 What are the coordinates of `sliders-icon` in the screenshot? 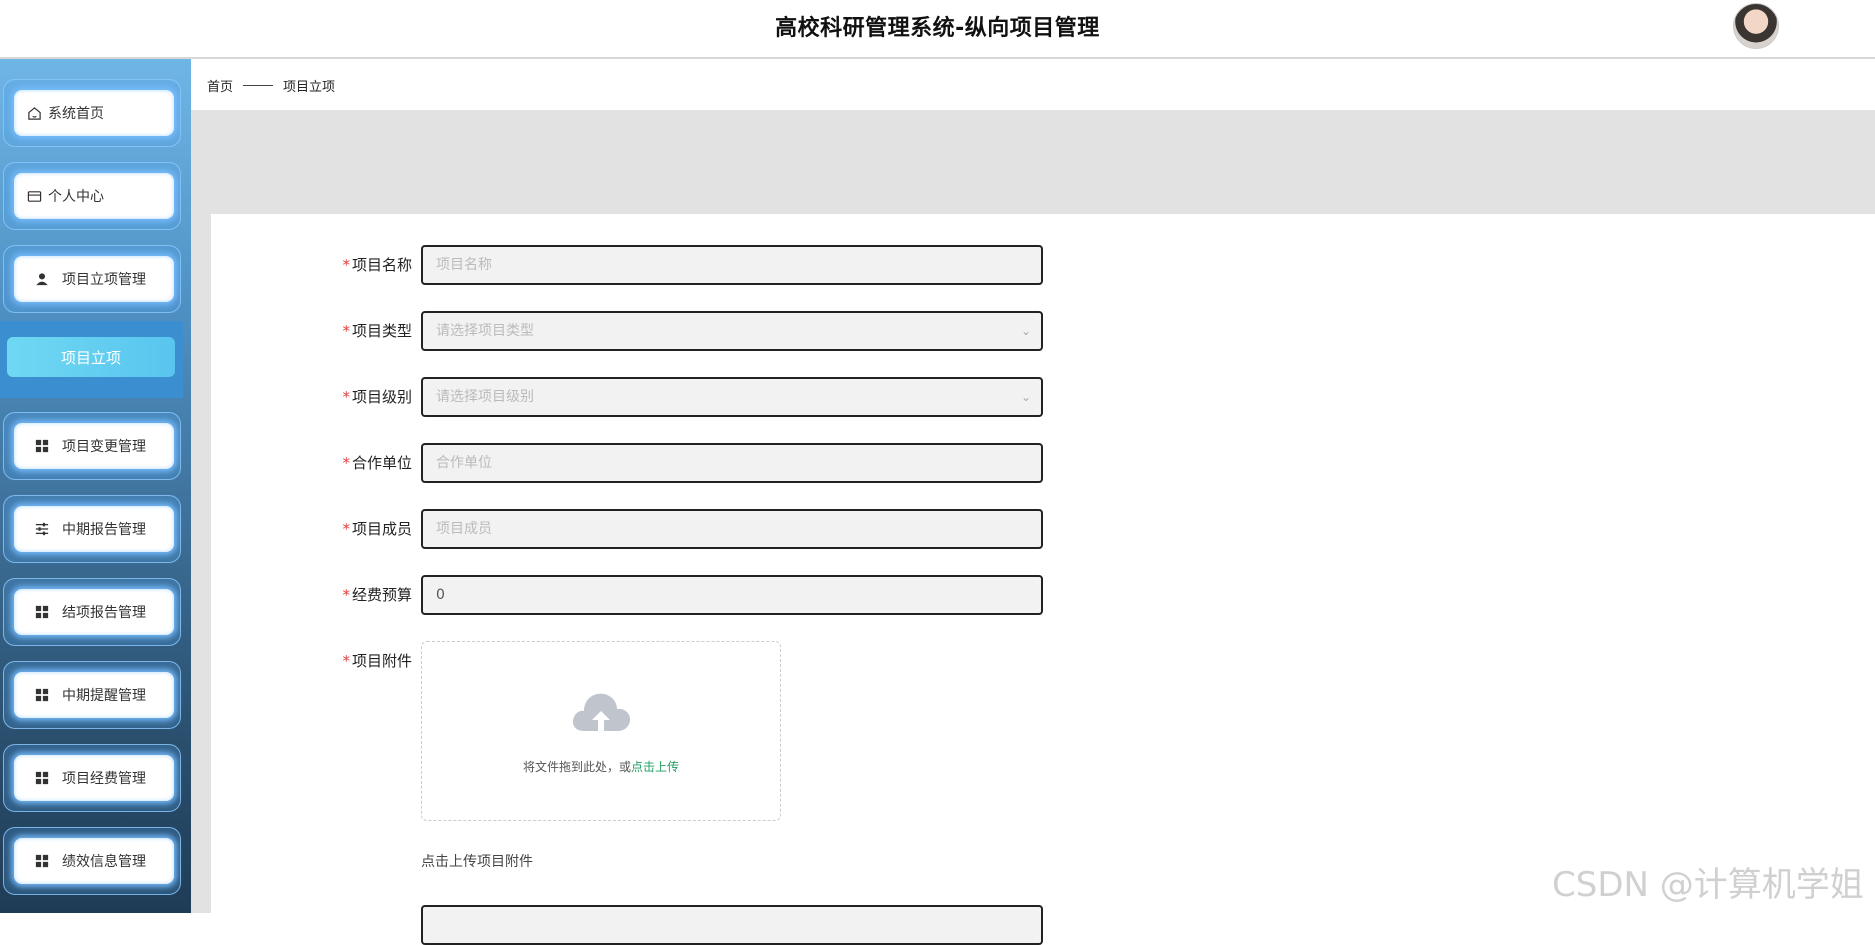 It's located at (42, 529).